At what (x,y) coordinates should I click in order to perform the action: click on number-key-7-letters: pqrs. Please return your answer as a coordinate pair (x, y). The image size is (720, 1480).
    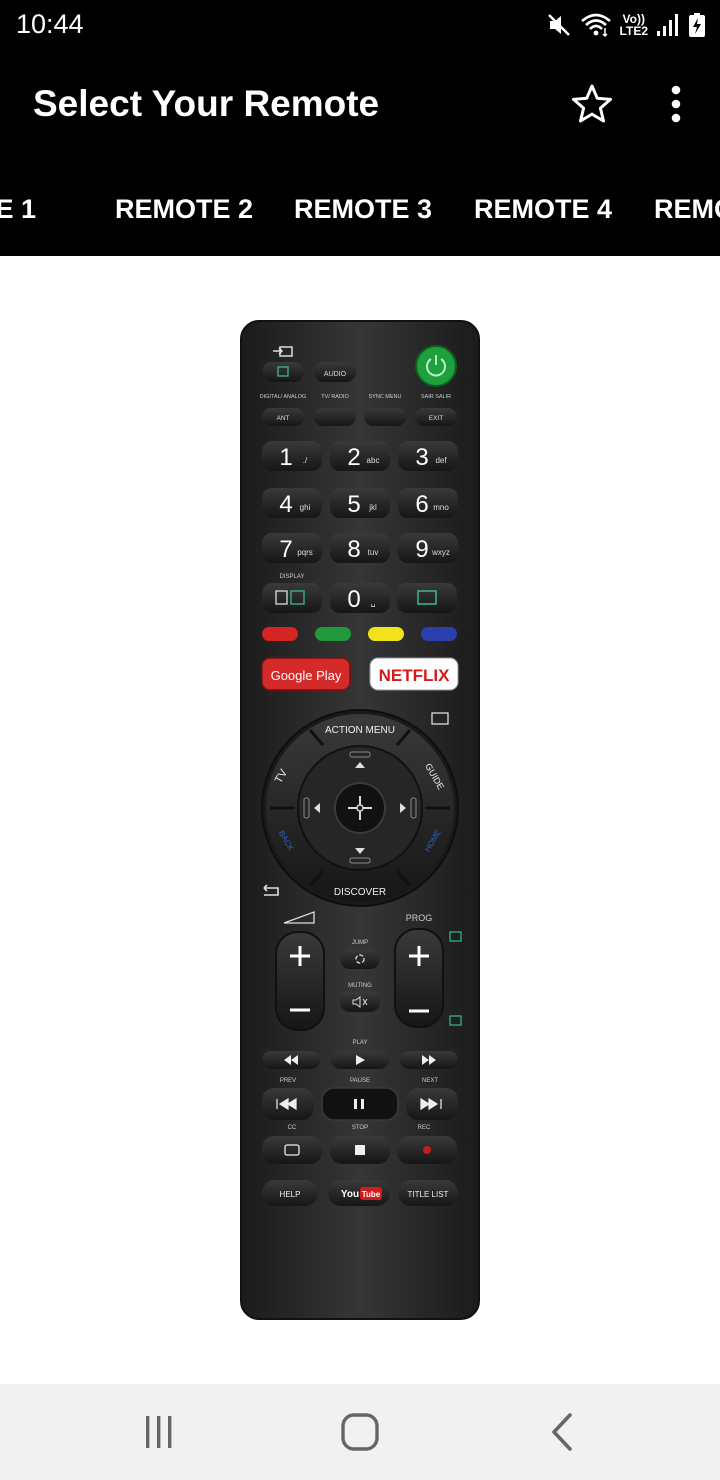
    Looking at the image, I should click on (305, 552).